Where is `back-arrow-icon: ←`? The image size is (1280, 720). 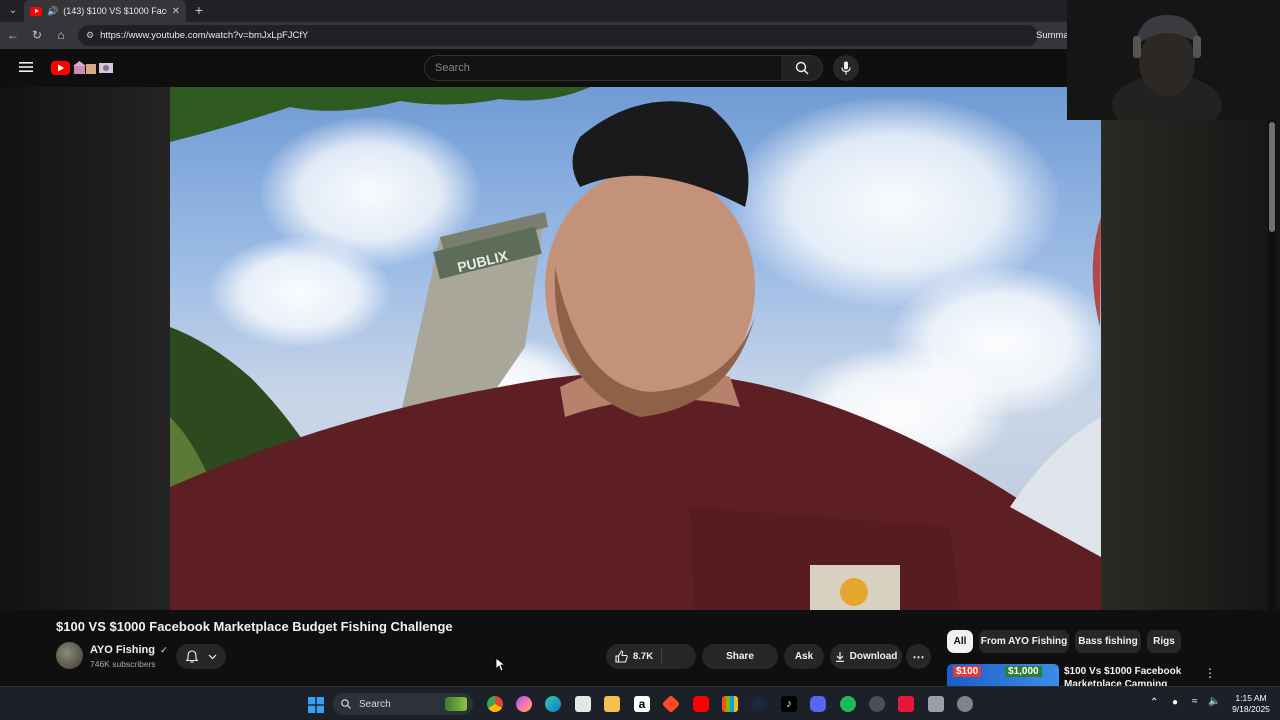 back-arrow-icon: ← is located at coordinates (13, 35).